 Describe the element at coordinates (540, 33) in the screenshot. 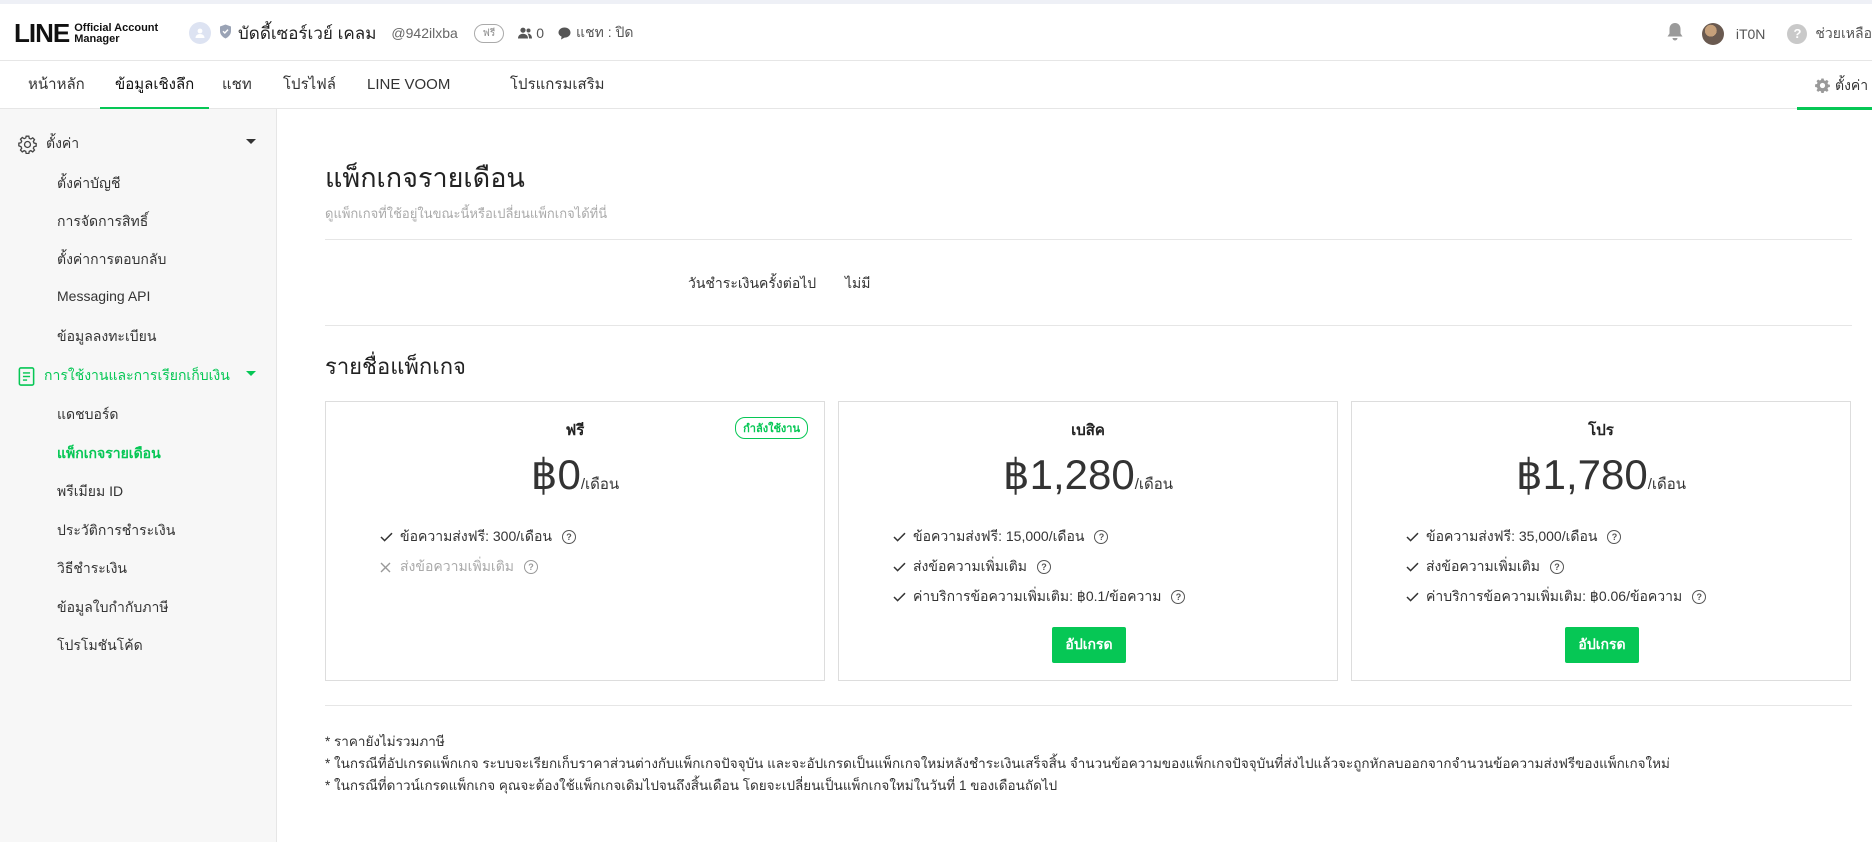

I see `friends-count-value: 0` at that location.